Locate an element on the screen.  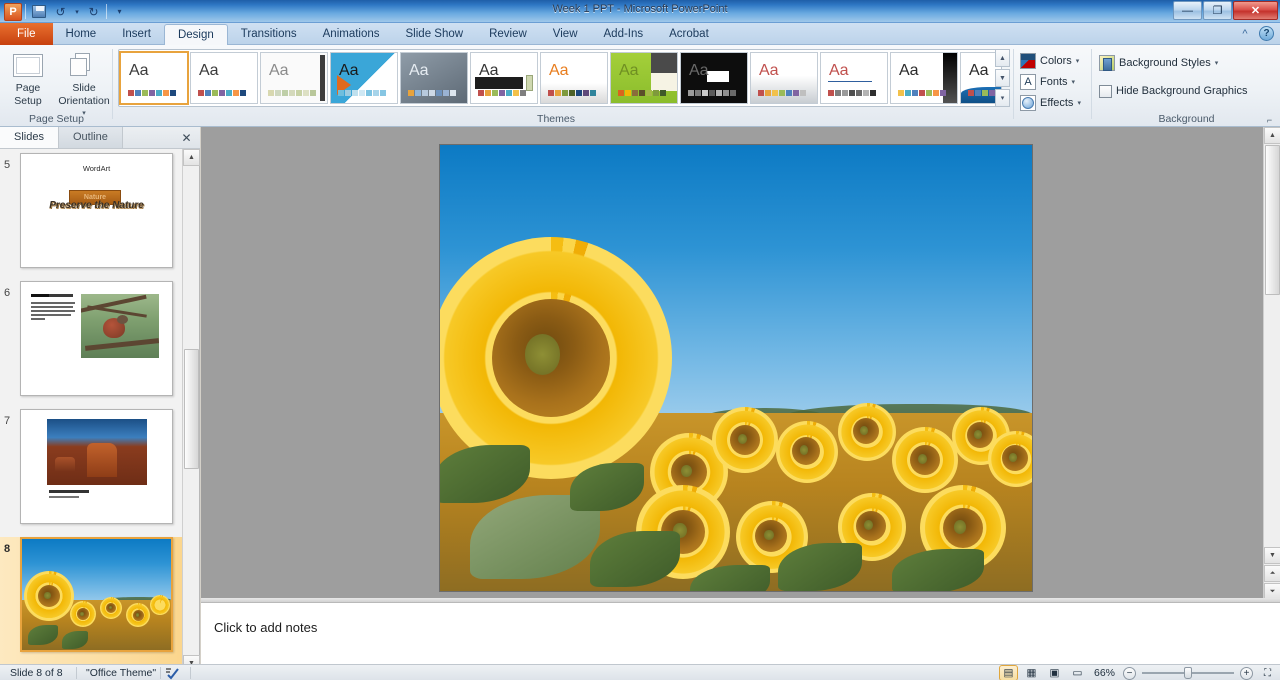
themes-gallery: Aa Aa Aa Aa Aa Aa Aa Aa Aa Aa Aa Aa Aa is located at coordinates (560, 78).